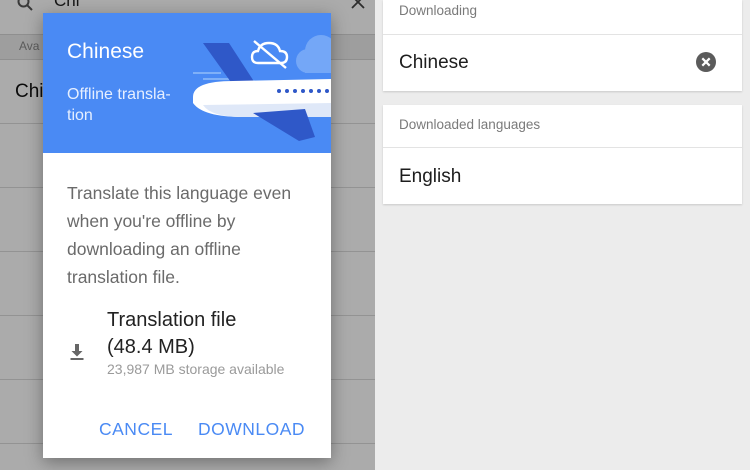 The height and width of the screenshot is (470, 750). I want to click on translation-file-size: Translation file (48.4 MB), so click(172, 333).